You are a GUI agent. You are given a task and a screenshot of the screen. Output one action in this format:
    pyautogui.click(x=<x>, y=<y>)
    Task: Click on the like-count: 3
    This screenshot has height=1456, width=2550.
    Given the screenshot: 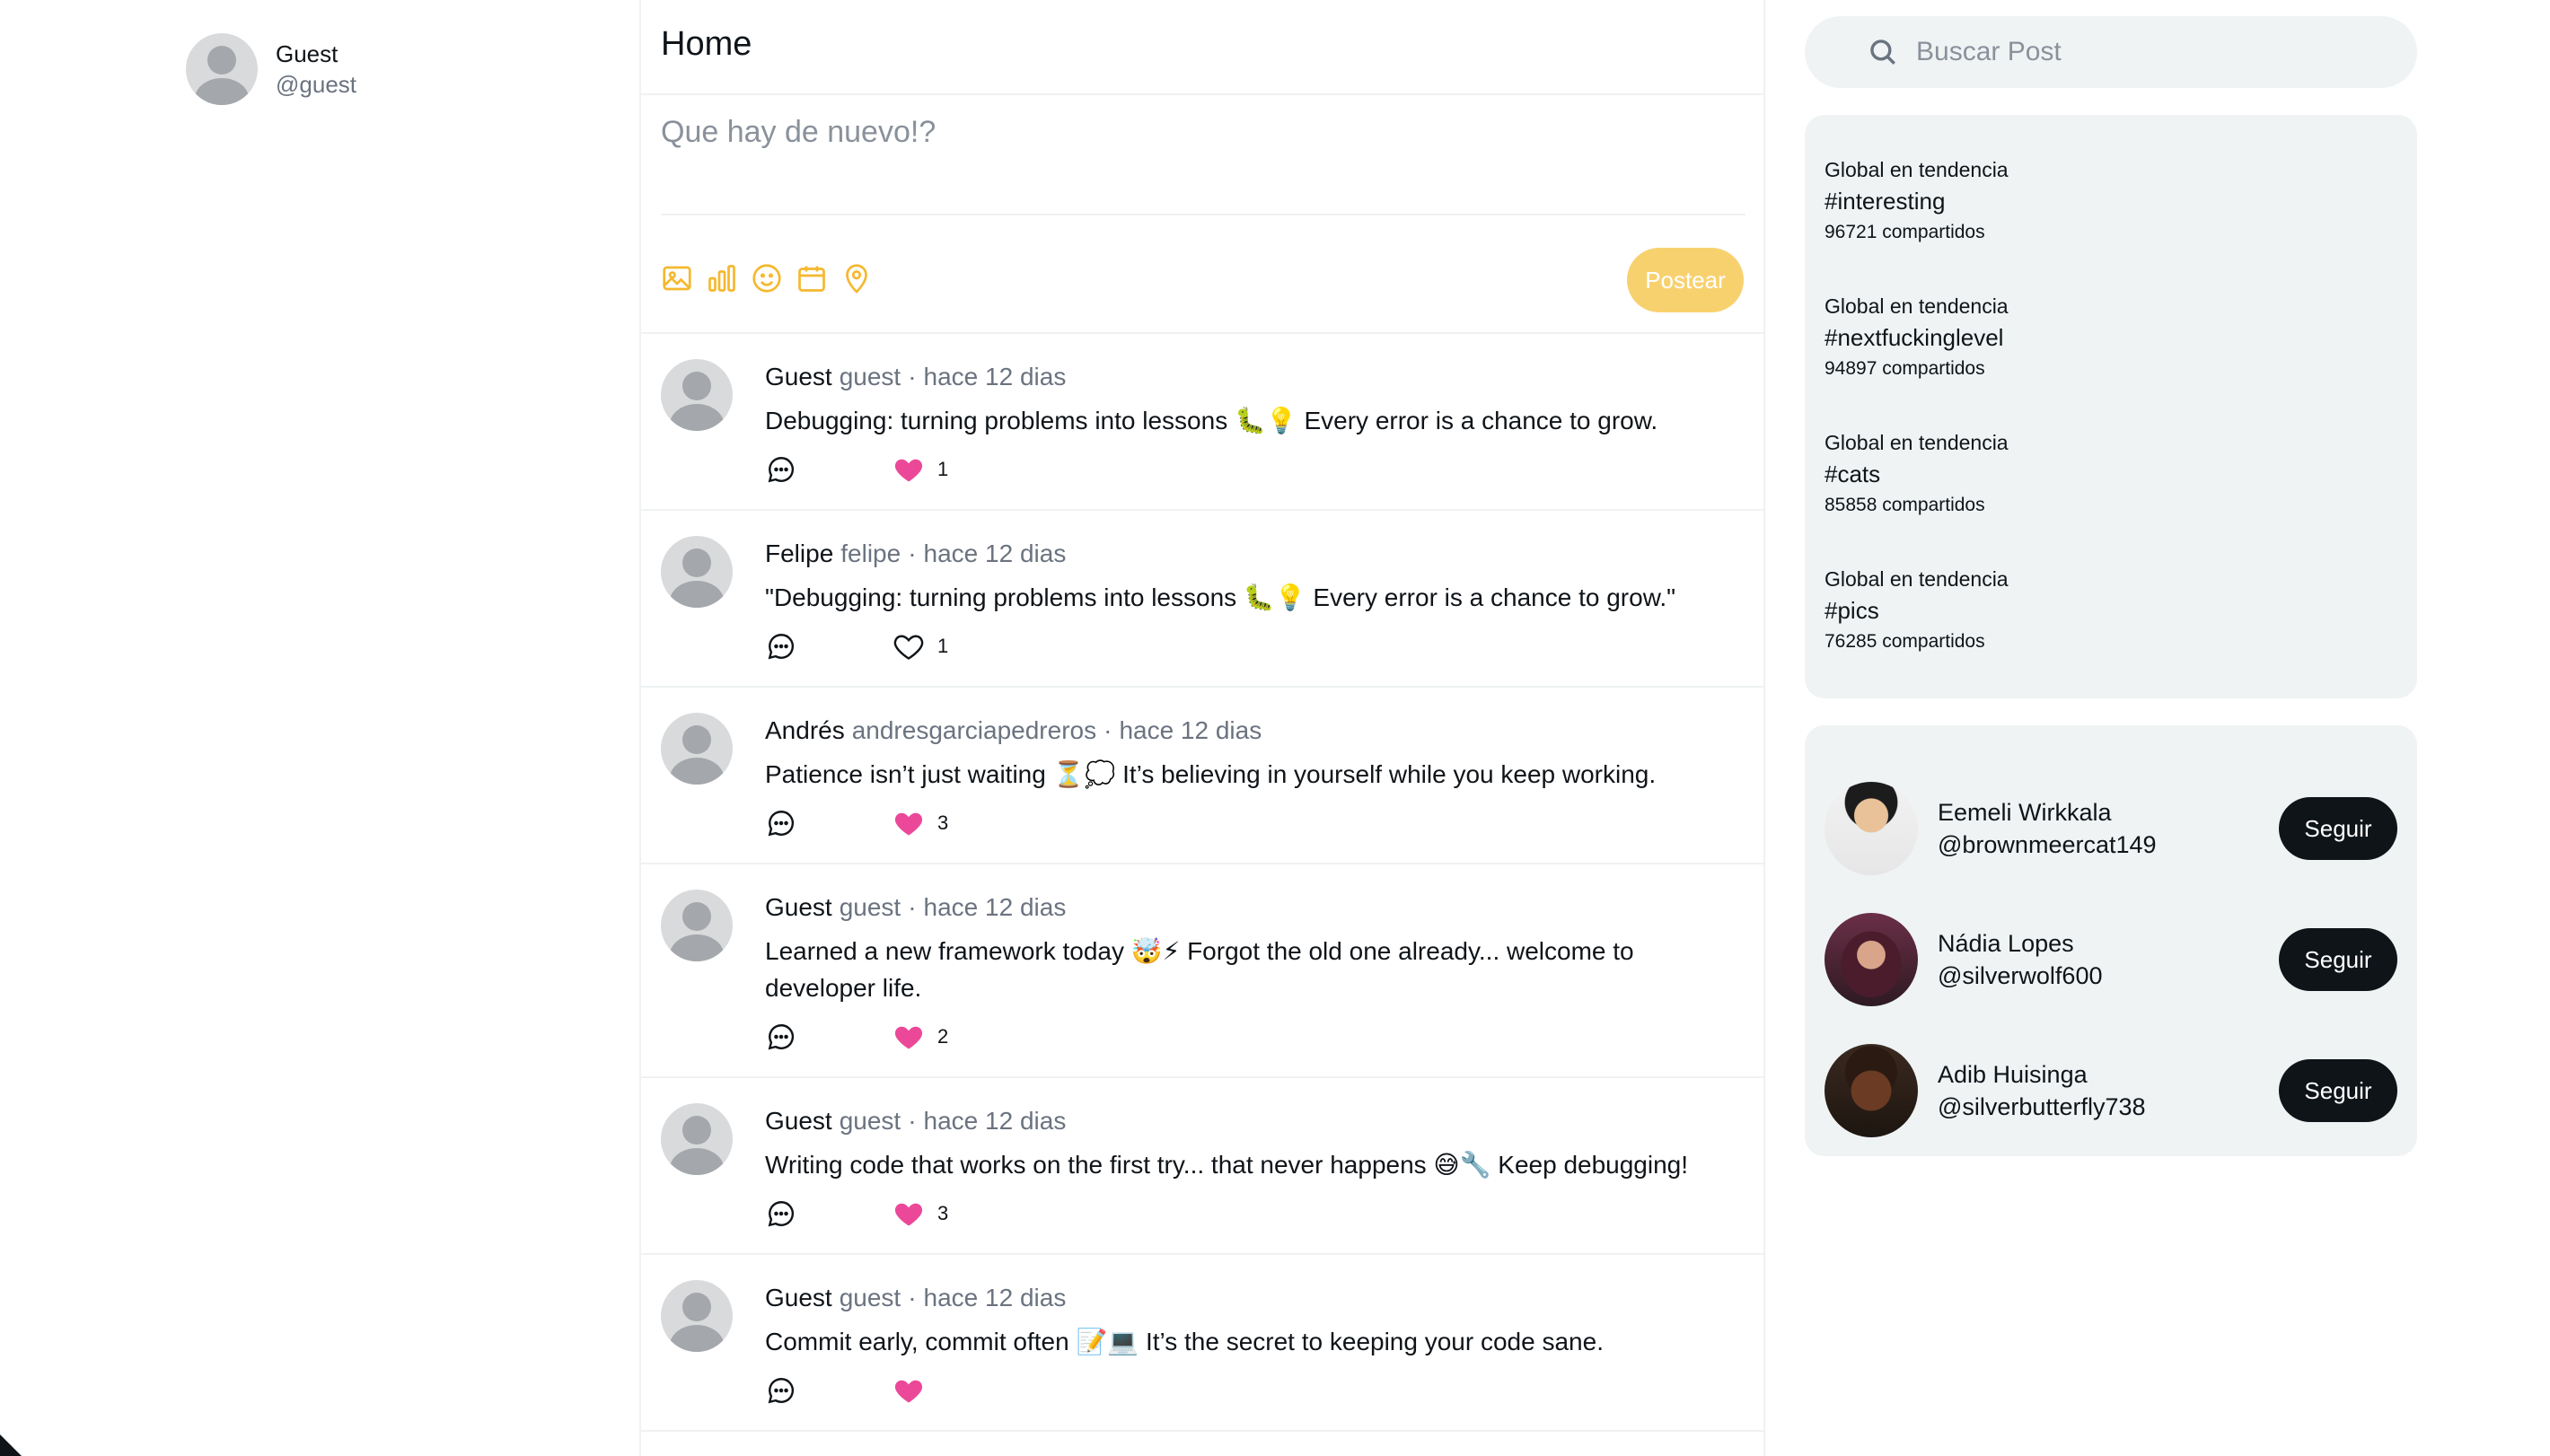 What is the action you would take?
    pyautogui.click(x=943, y=822)
    